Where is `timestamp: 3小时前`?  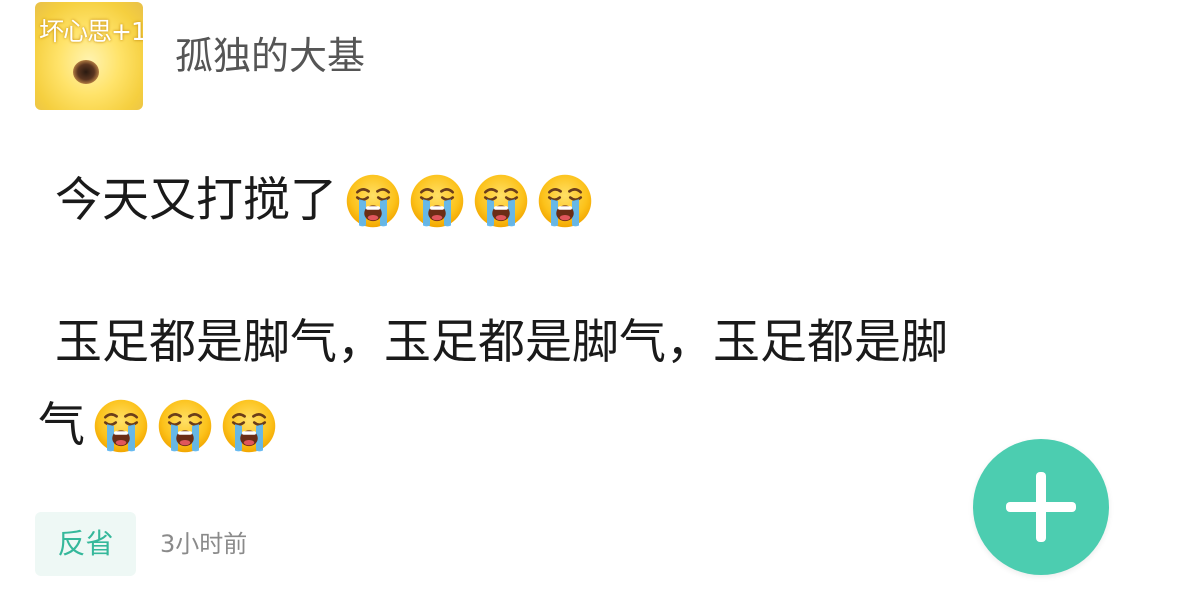
timestamp: 3小时前 is located at coordinates (204, 544).